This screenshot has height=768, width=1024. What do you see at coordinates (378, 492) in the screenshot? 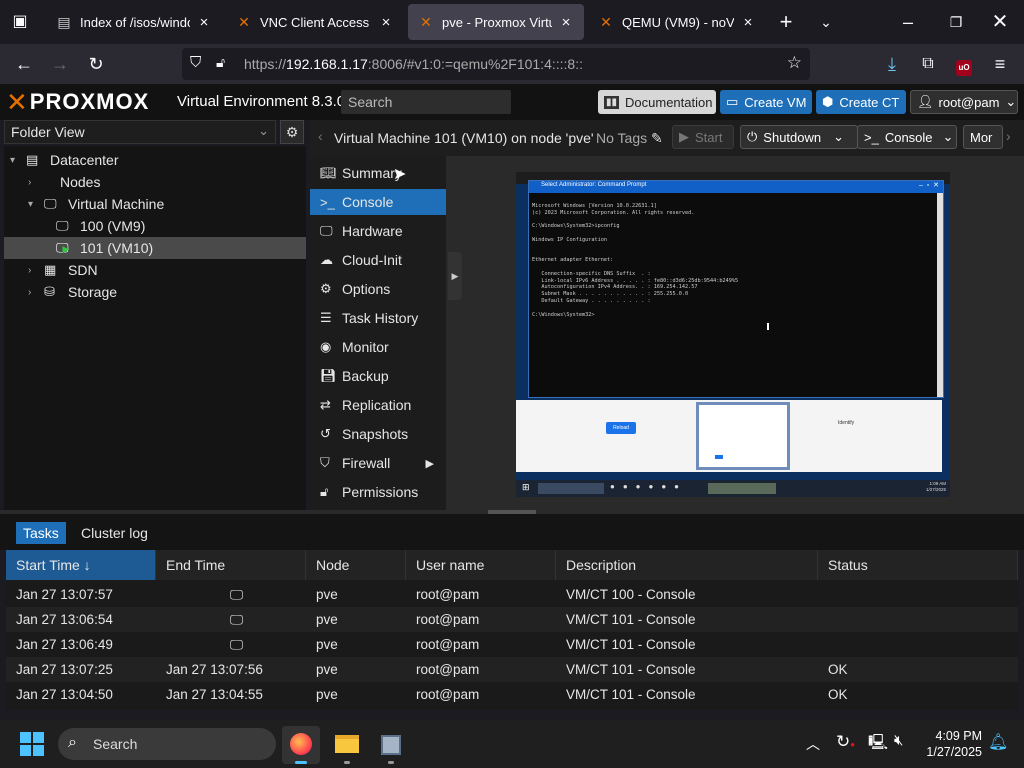
I see `menu-permissions: 🔓︎ Permissions` at bounding box center [378, 492].